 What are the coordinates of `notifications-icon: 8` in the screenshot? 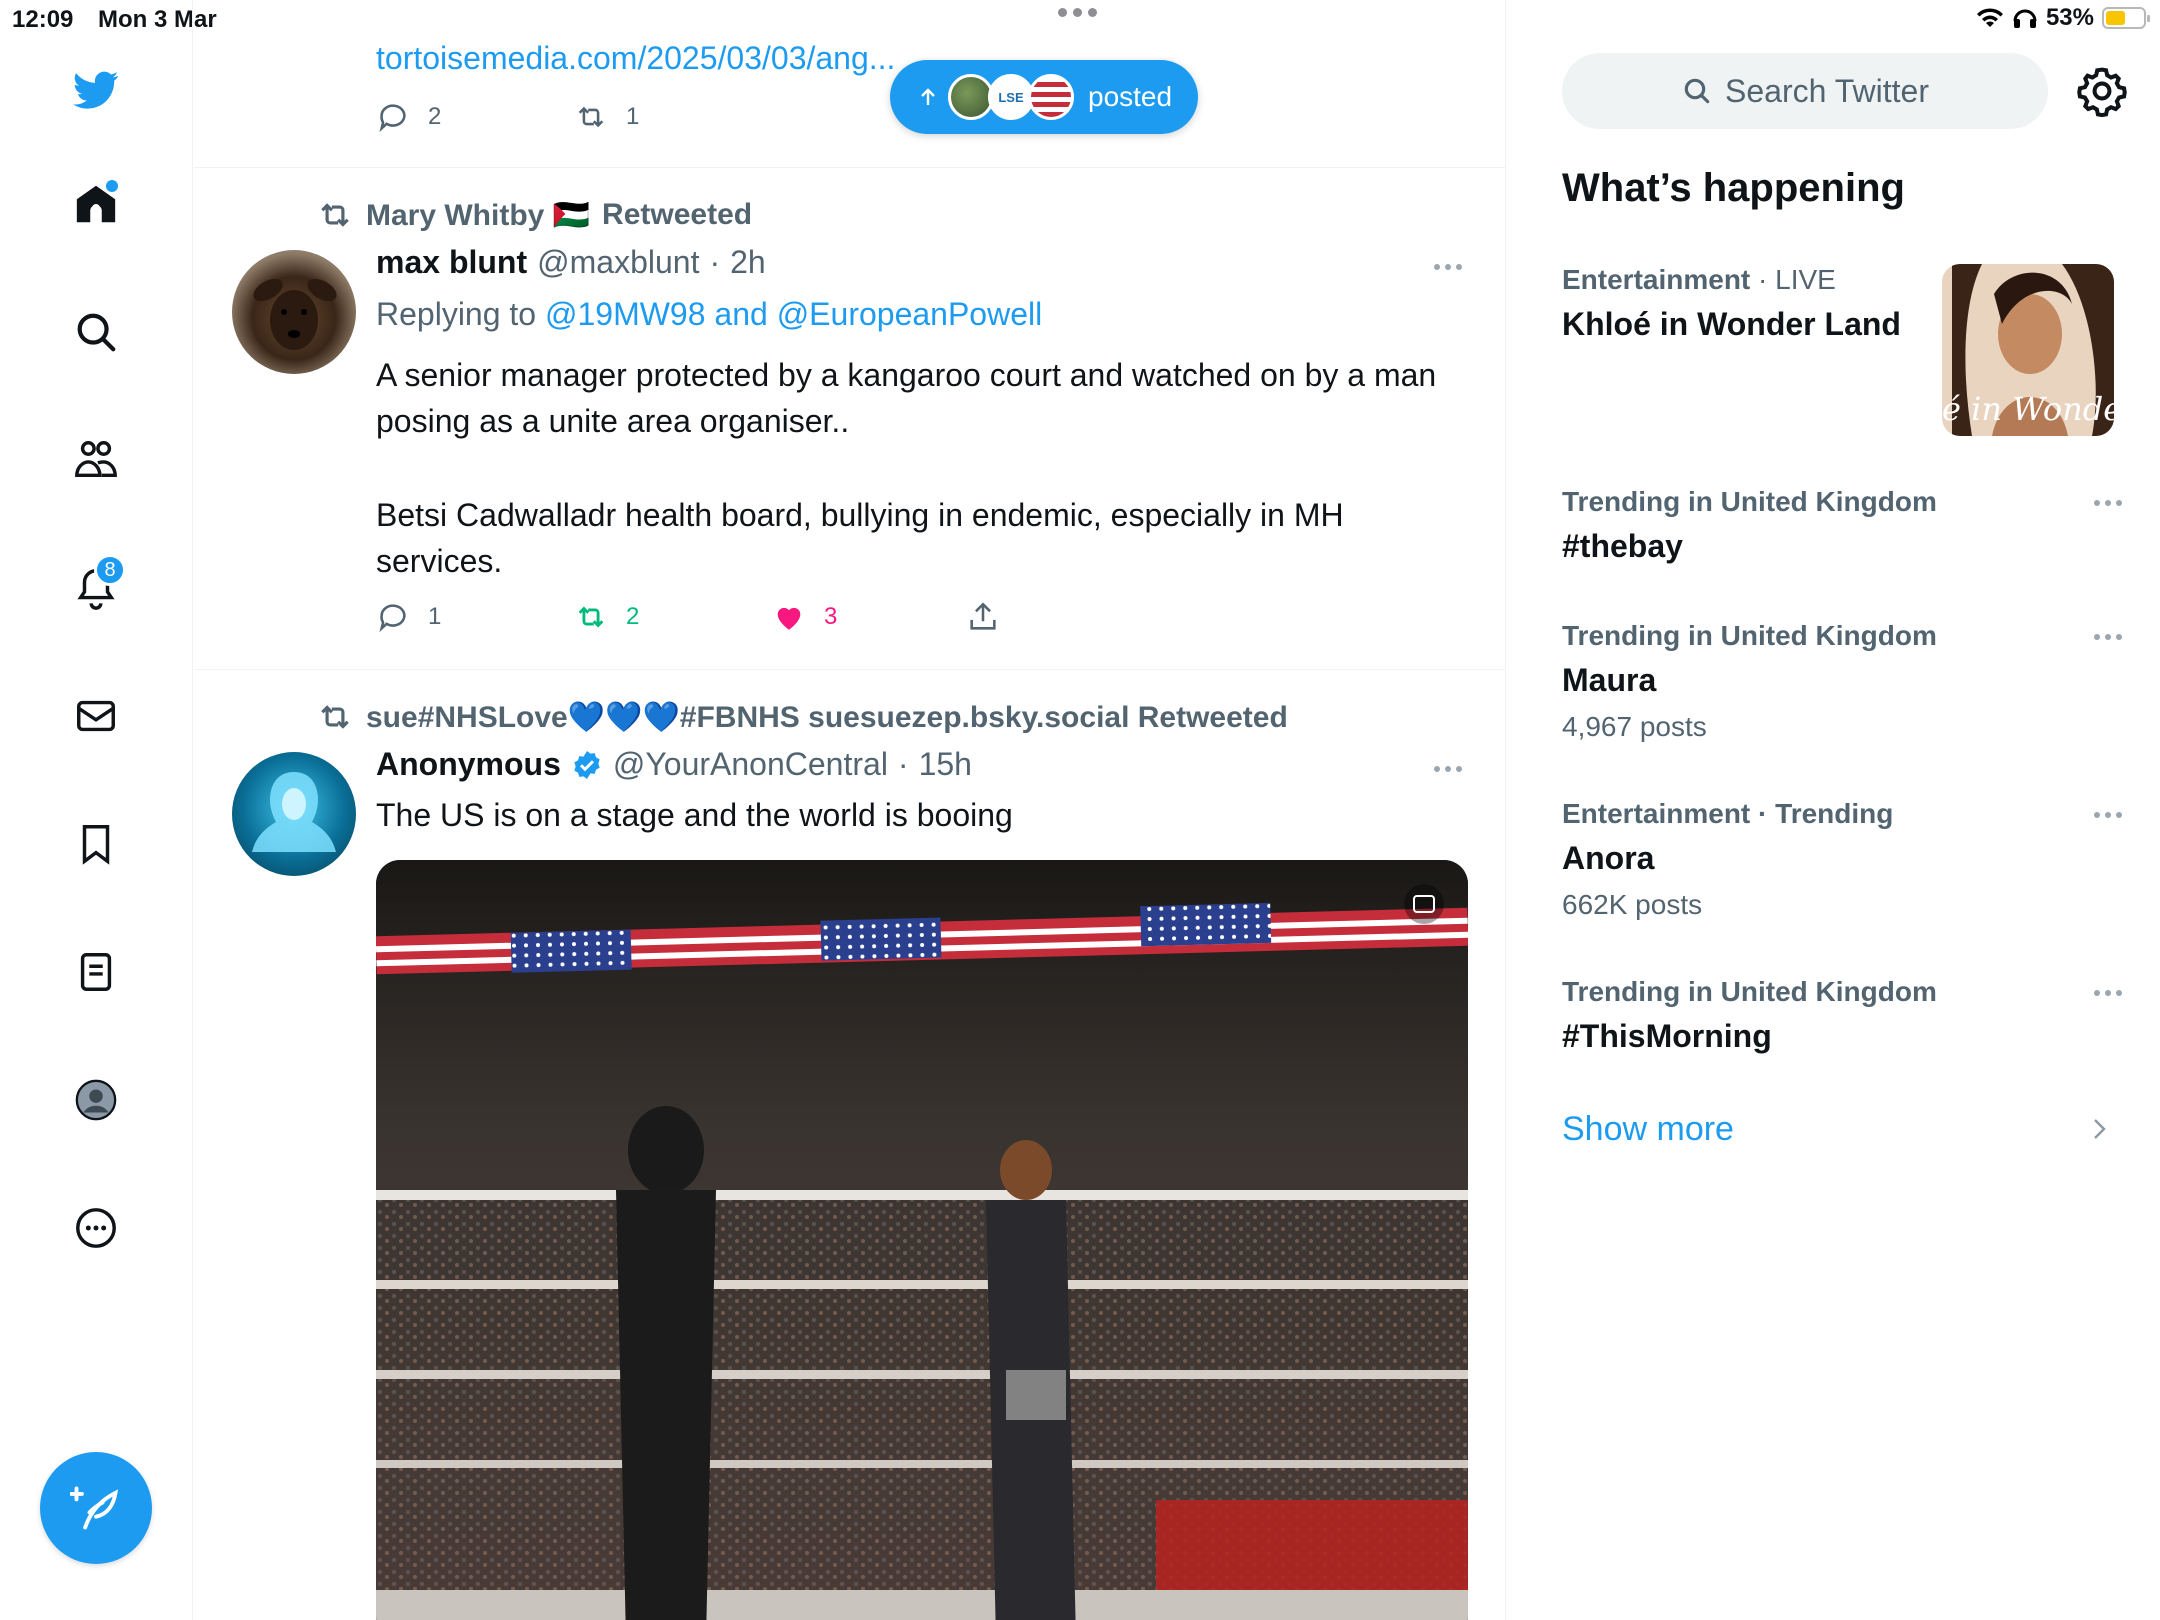 It's located at (96, 588).